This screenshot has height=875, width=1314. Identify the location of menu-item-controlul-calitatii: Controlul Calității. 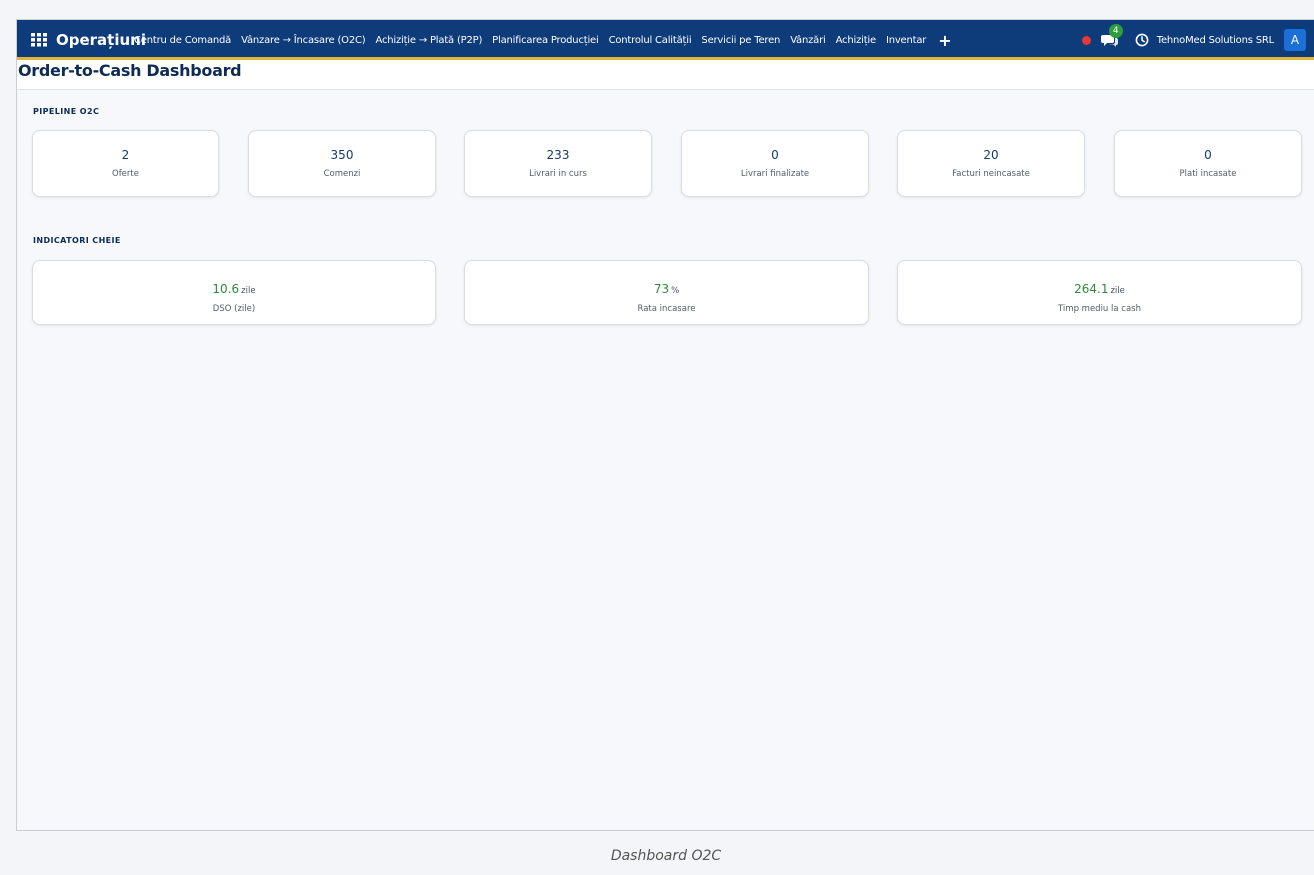
(650, 40).